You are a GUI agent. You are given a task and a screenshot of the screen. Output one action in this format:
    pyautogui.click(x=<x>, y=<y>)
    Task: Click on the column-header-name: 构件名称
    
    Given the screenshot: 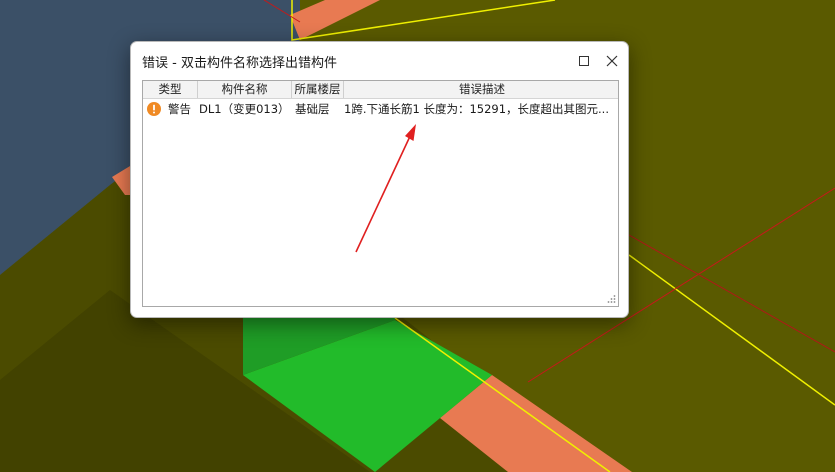 What is the action you would take?
    pyautogui.click(x=245, y=89)
    